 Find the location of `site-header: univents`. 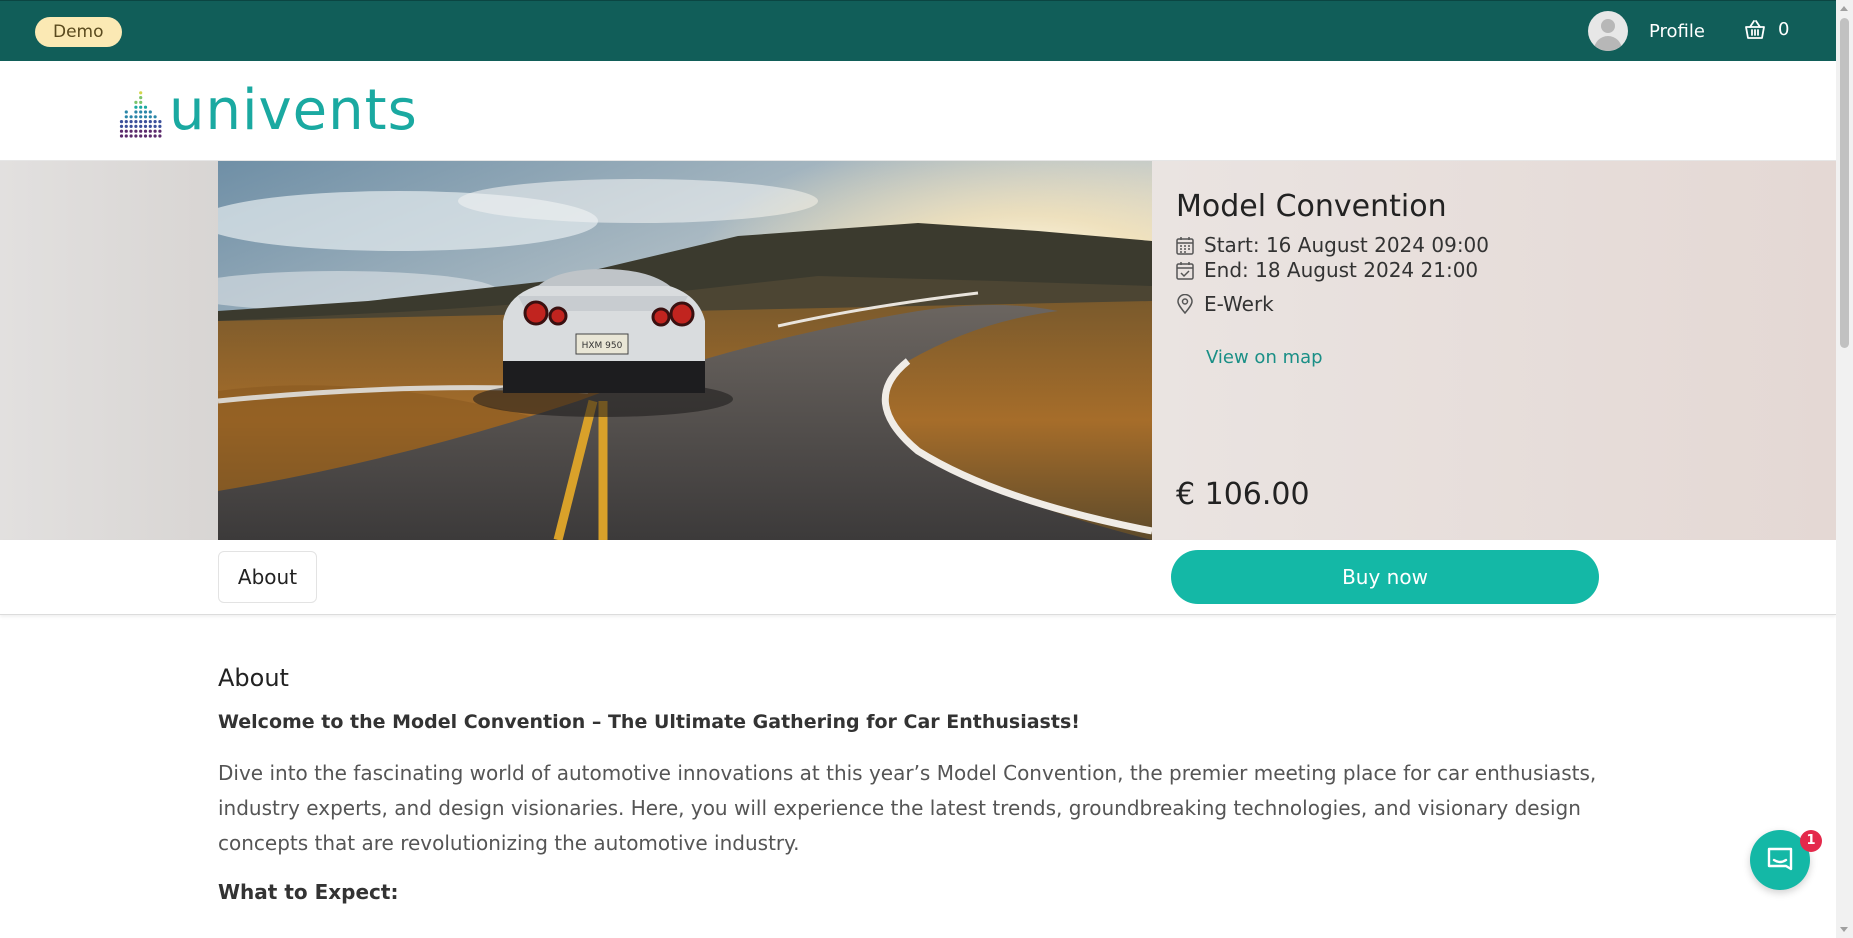

site-header: univents is located at coordinates (918, 111).